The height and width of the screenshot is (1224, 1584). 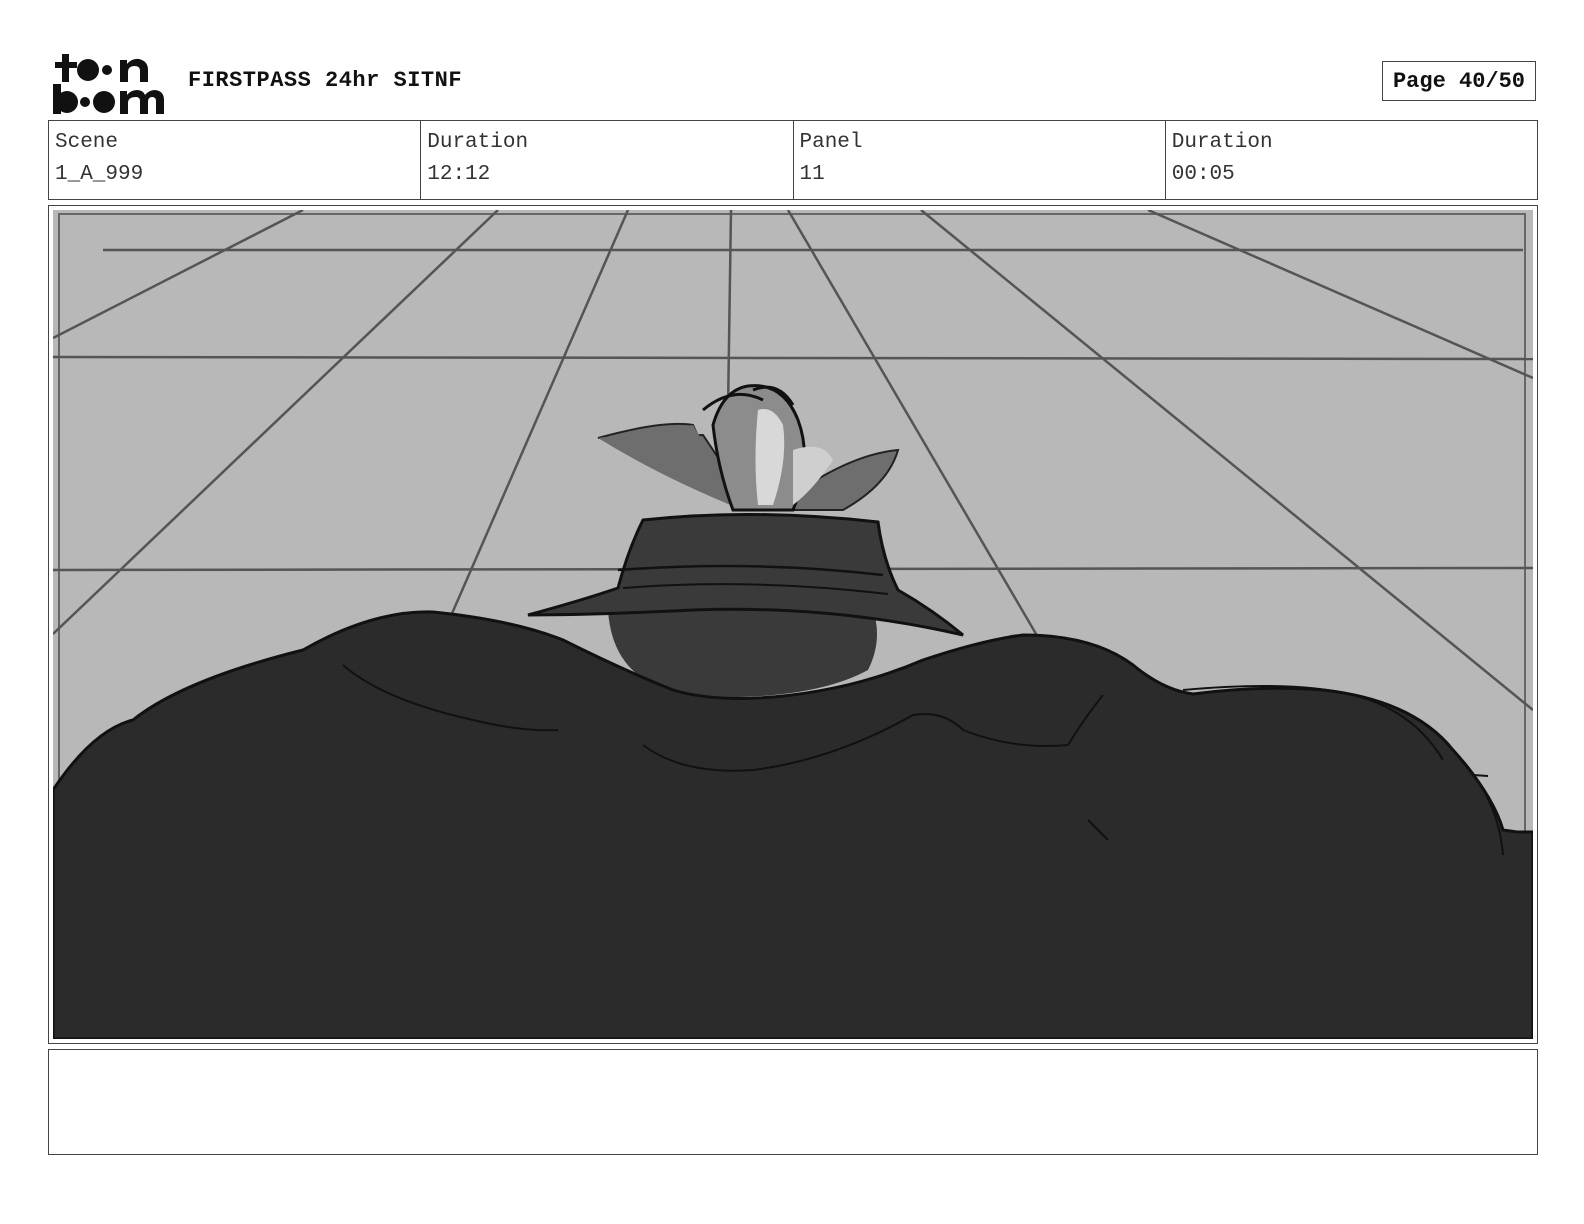 I want to click on scene-duration-value: 12:12, so click(x=459, y=174).